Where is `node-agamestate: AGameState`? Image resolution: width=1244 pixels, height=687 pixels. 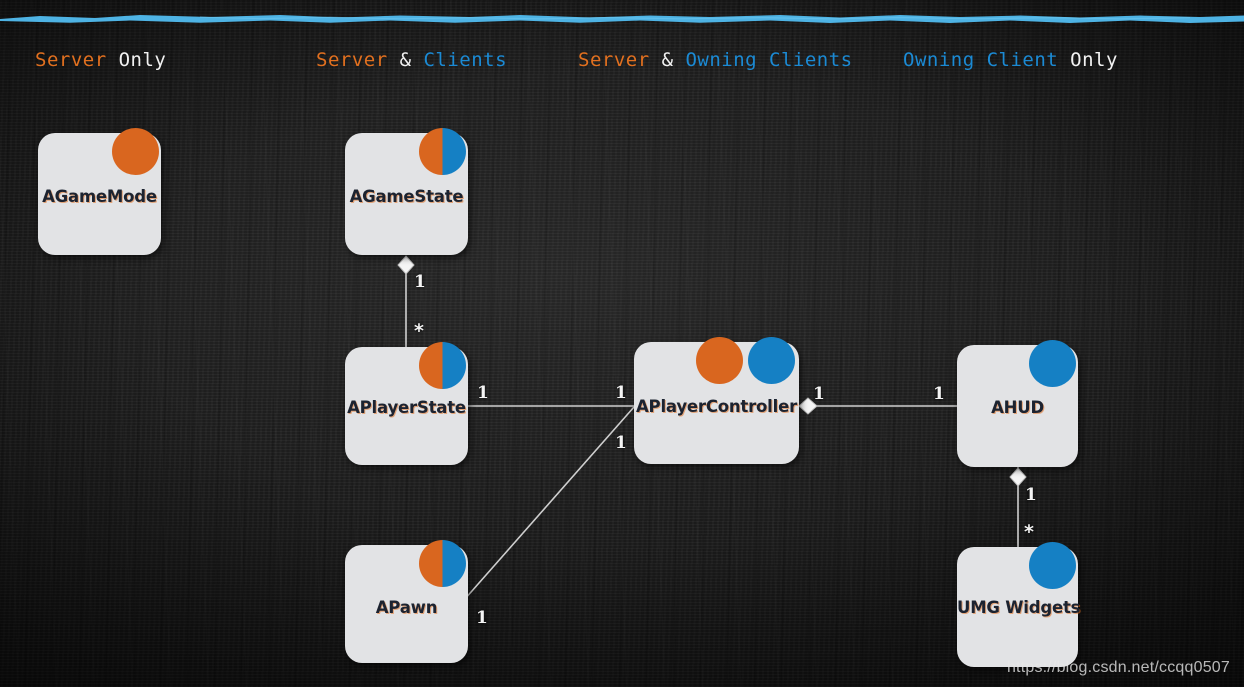
node-agamestate: AGameState is located at coordinates (406, 191).